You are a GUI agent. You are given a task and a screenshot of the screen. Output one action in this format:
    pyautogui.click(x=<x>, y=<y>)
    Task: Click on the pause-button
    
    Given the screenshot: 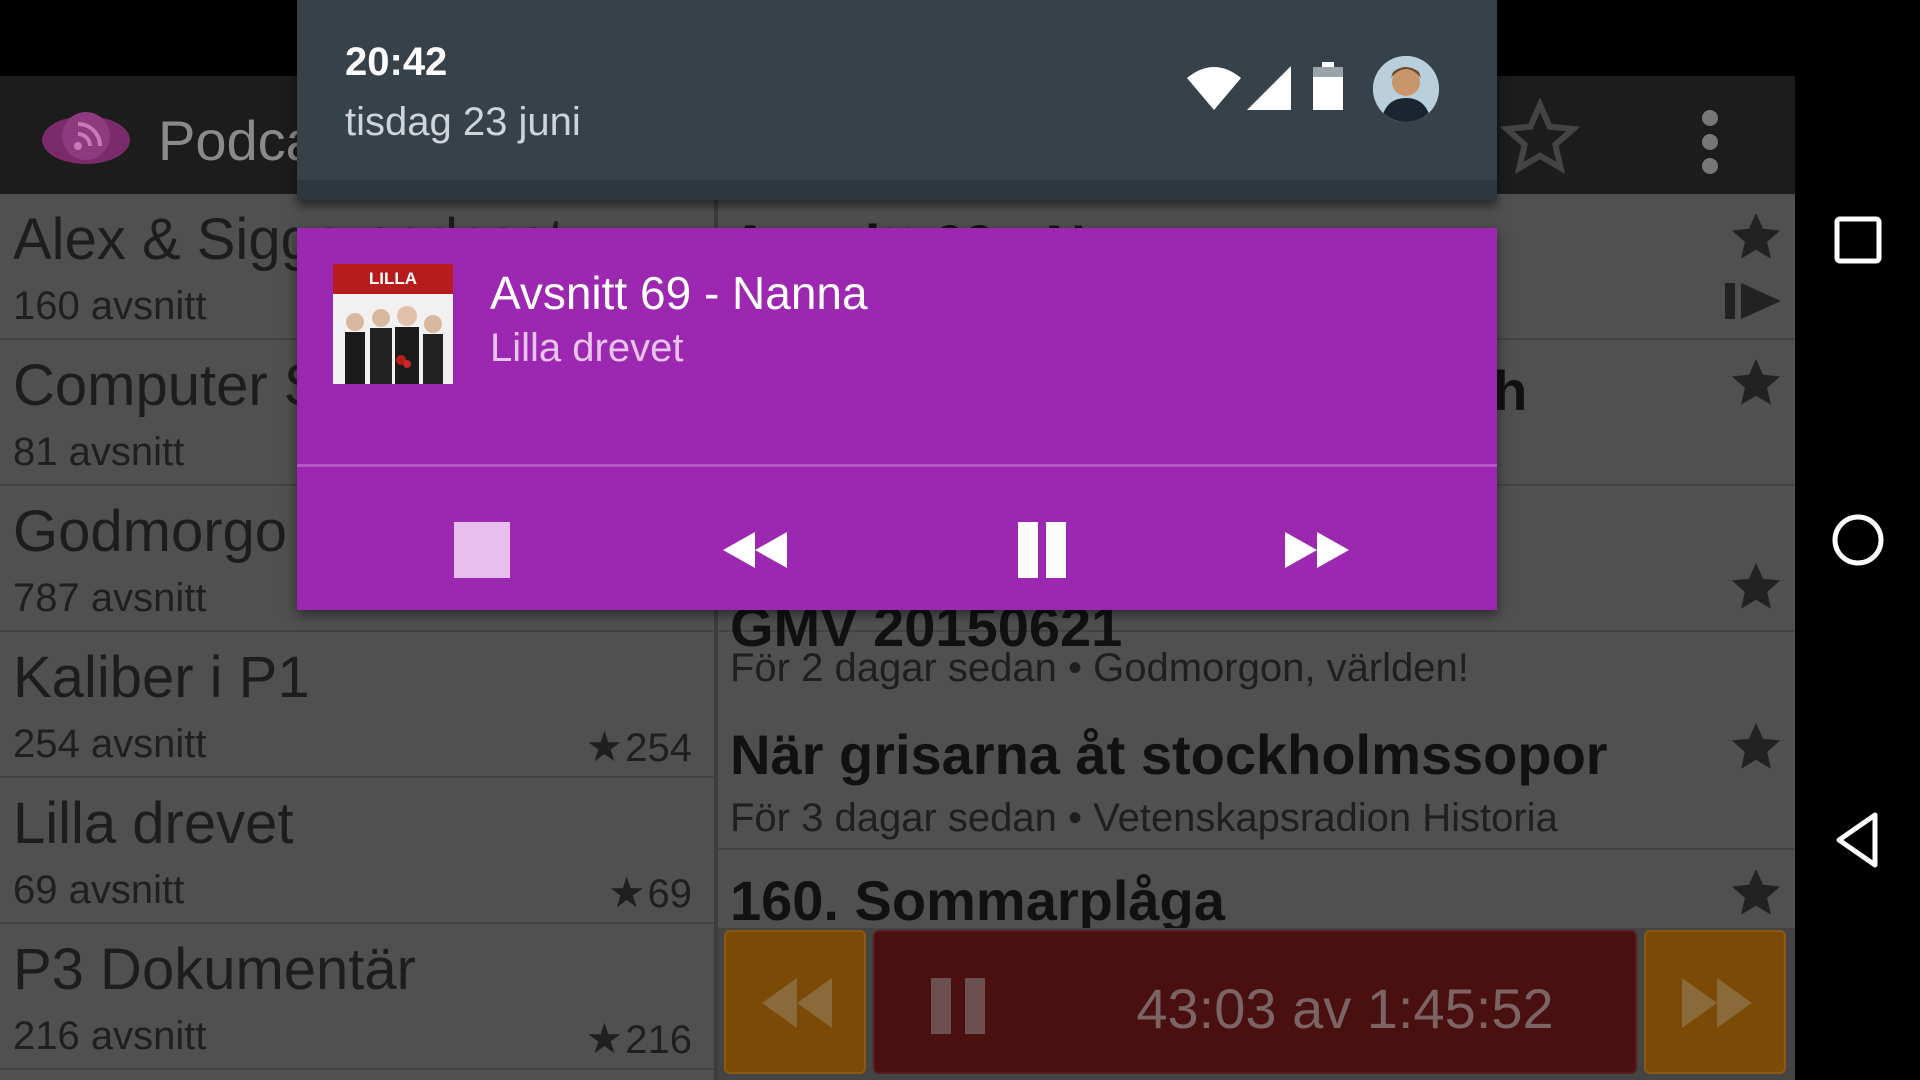 What is the action you would take?
    pyautogui.click(x=1039, y=545)
    